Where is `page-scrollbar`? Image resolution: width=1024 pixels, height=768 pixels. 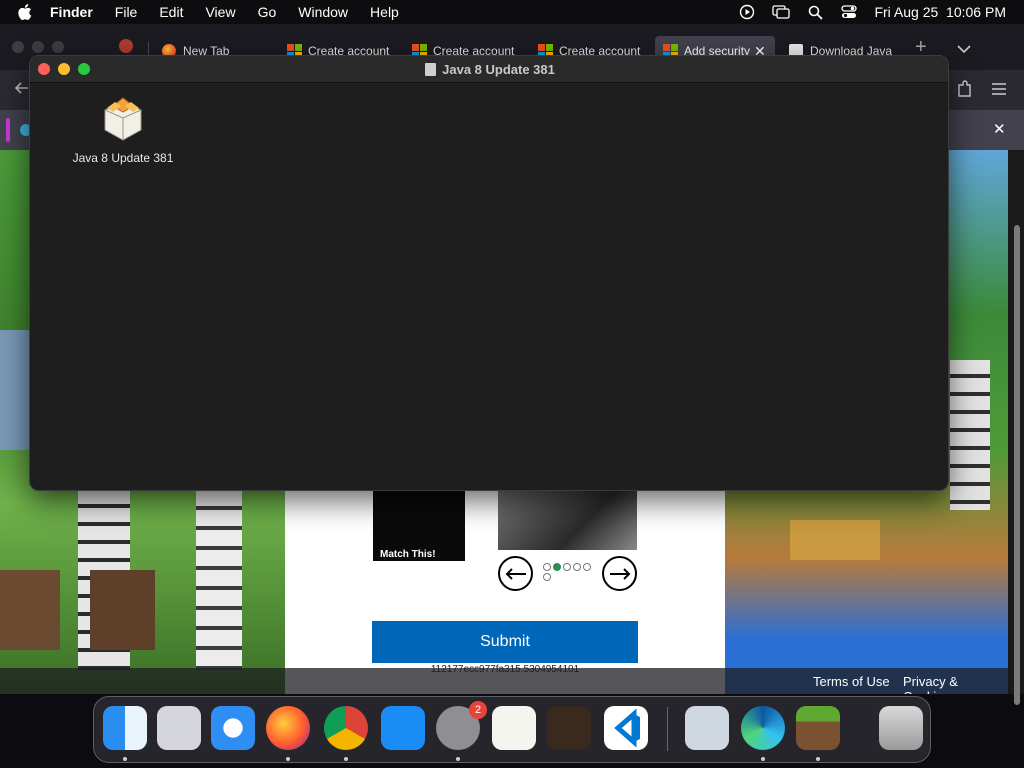 page-scrollbar is located at coordinates (1016, 427).